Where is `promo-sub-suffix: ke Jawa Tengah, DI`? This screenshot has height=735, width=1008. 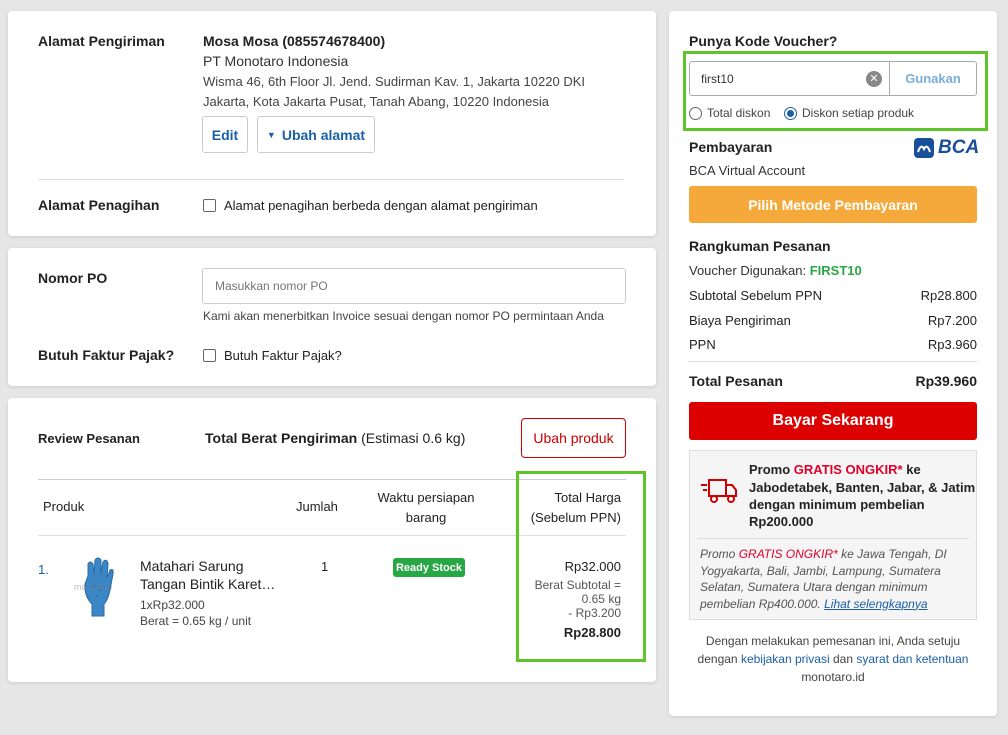 promo-sub-suffix: ke Jawa Tengah, DI is located at coordinates (892, 554).